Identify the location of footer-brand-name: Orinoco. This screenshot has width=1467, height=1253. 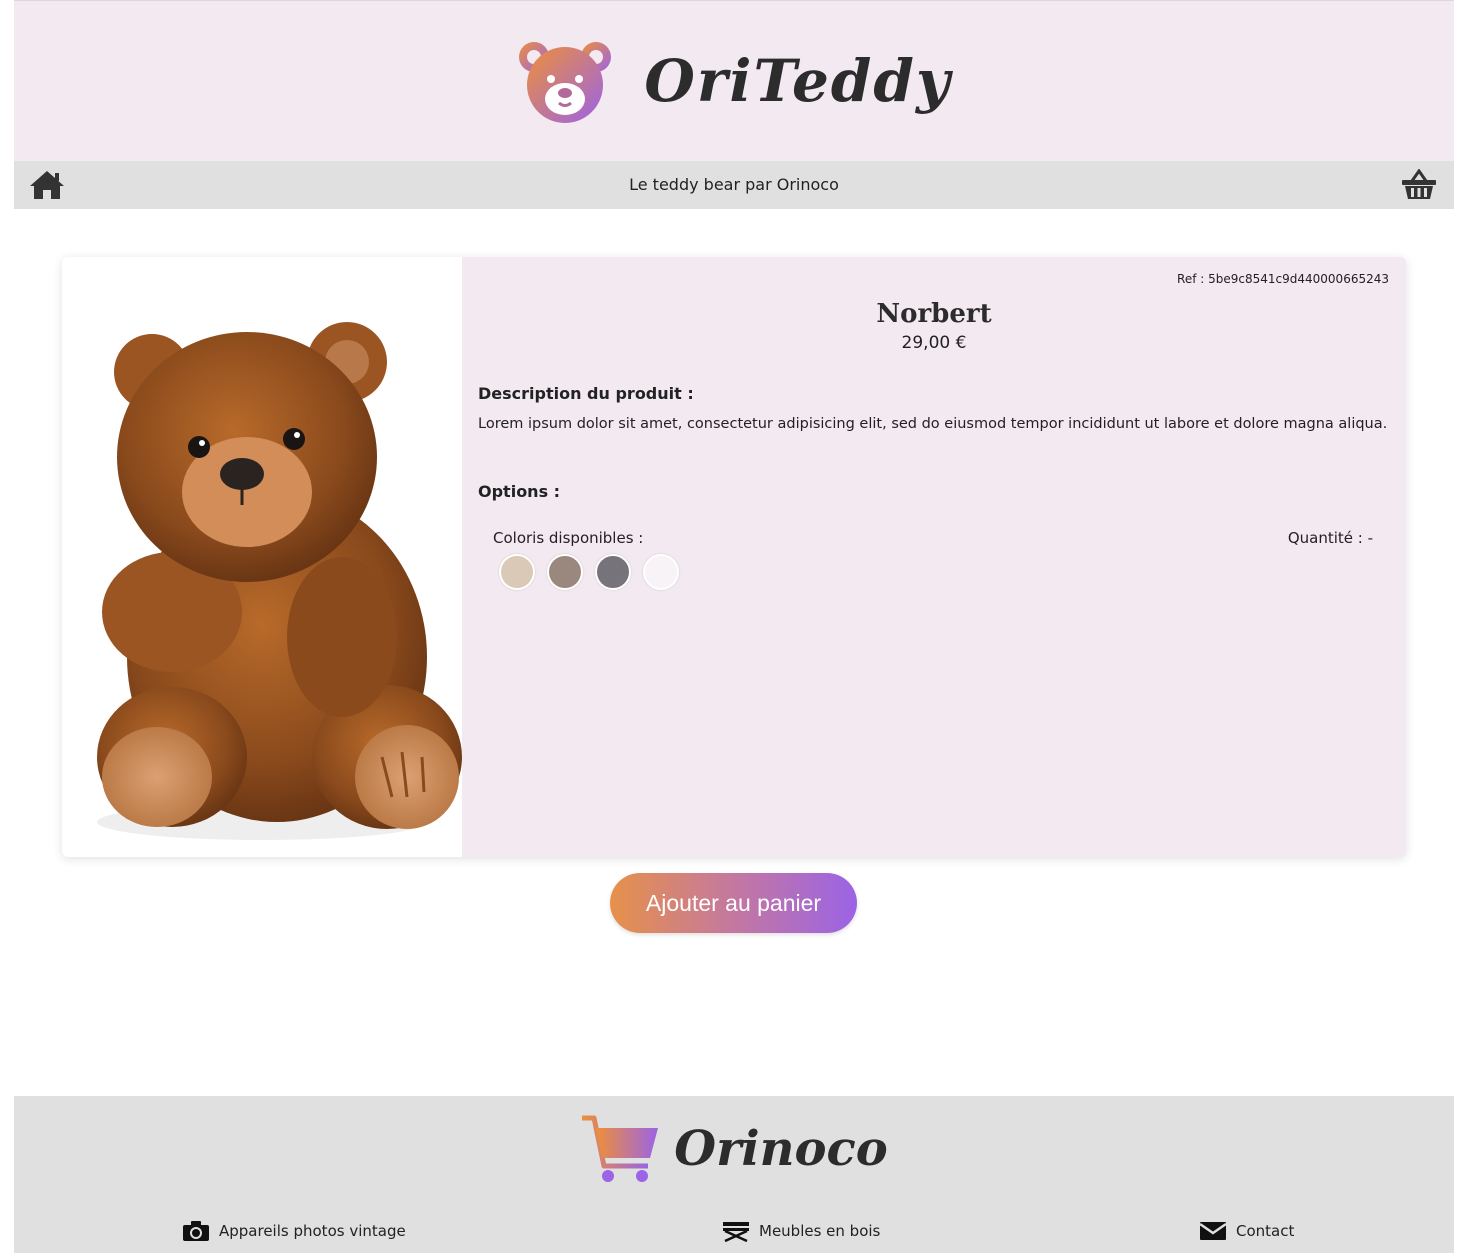
(781, 1149).